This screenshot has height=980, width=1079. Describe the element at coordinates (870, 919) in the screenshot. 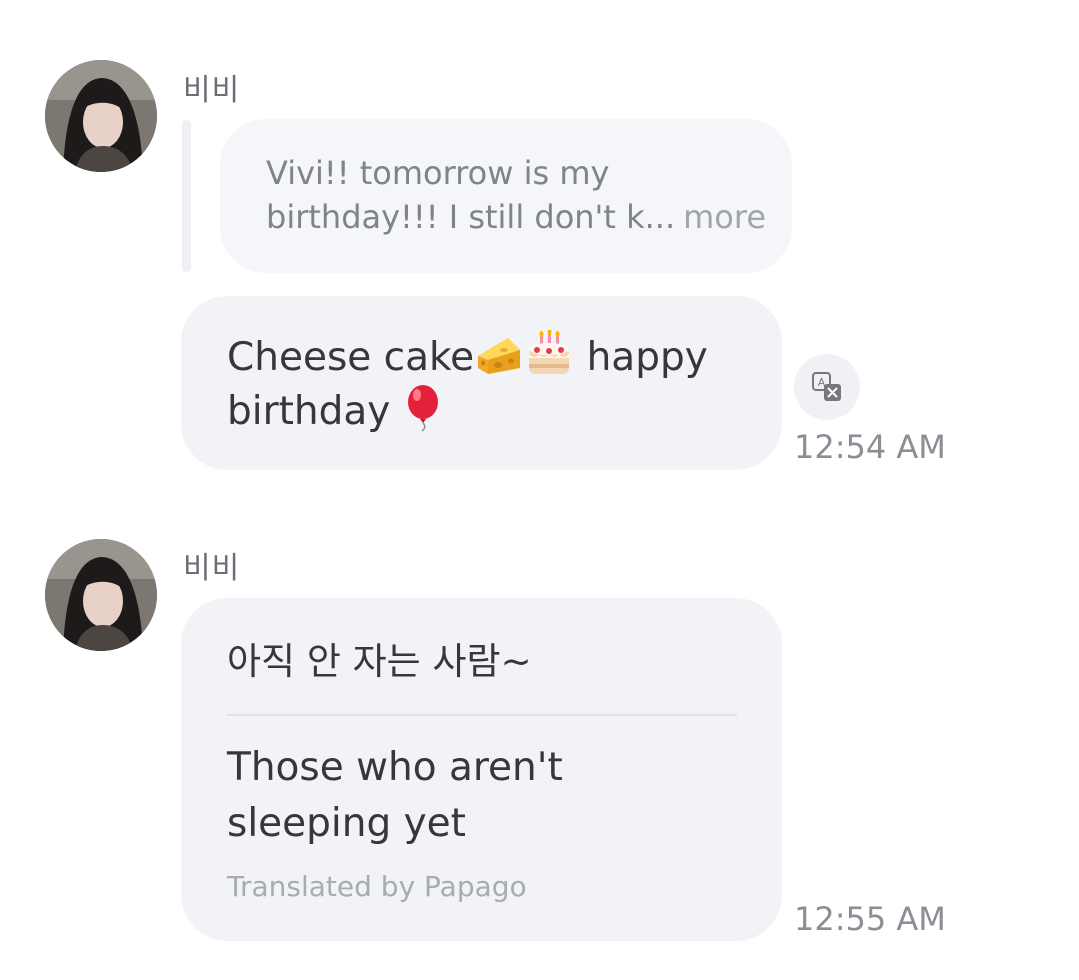

I see `message-timestamp: 12:55 AM` at that location.